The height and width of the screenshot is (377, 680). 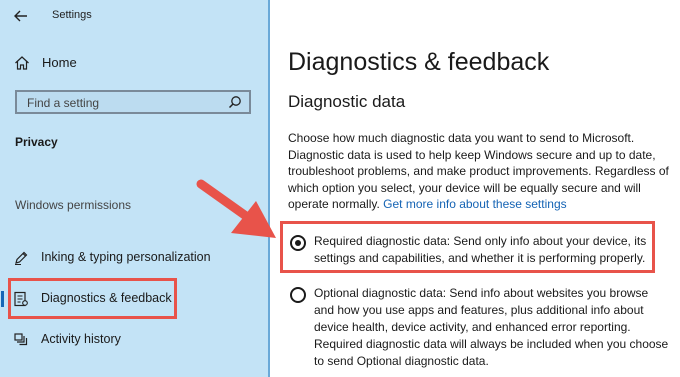 What do you see at coordinates (21, 339) in the screenshot?
I see `activity-icon` at bounding box center [21, 339].